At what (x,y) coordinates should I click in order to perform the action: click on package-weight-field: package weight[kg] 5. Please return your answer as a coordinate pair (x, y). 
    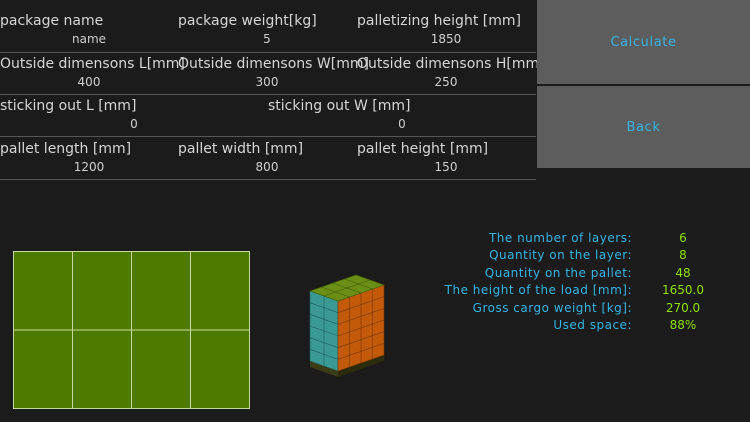
    Looking at the image, I should click on (267, 23).